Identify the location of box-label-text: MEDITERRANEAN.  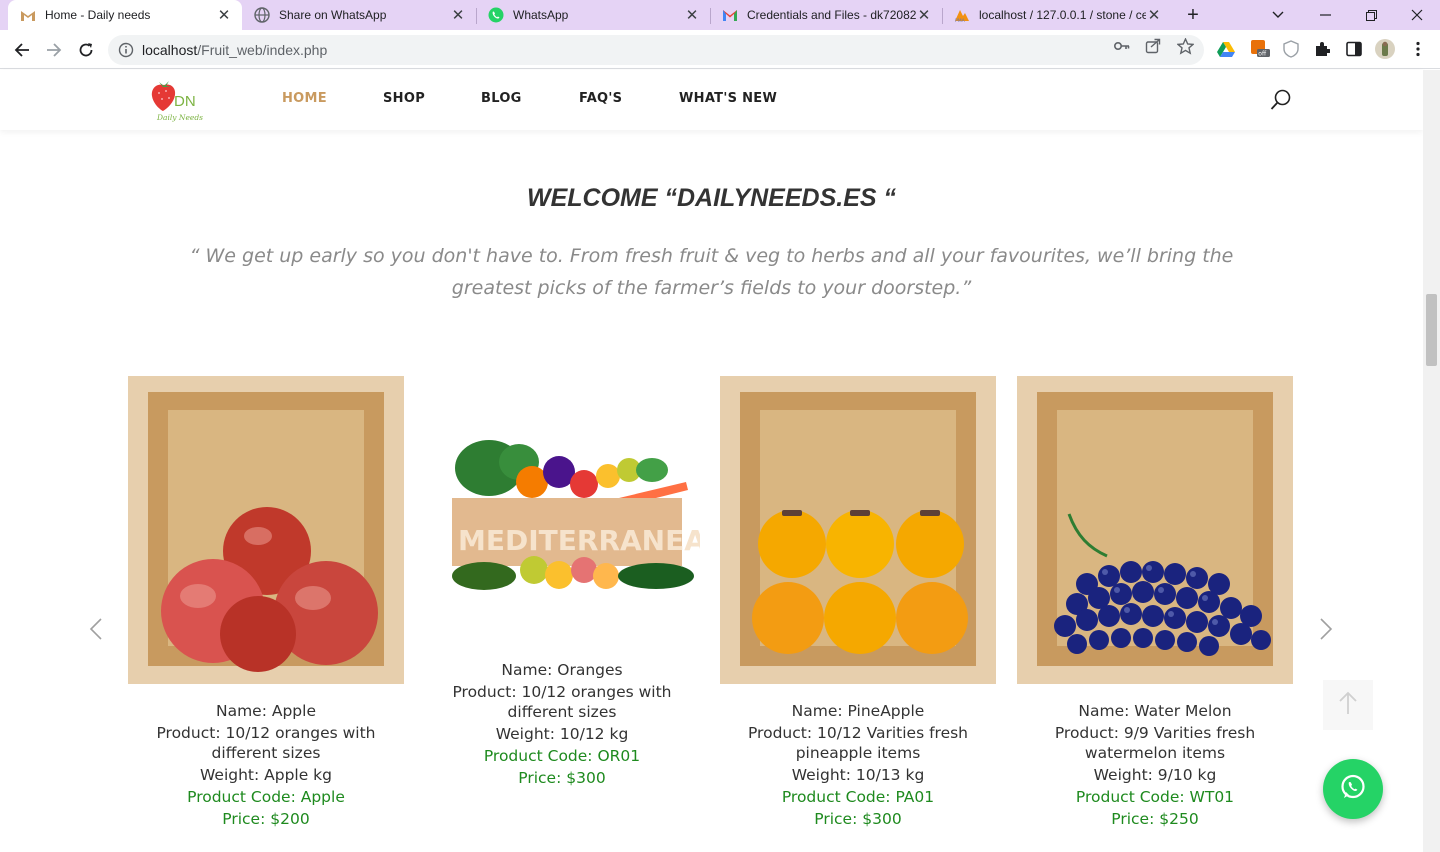
(579, 540).